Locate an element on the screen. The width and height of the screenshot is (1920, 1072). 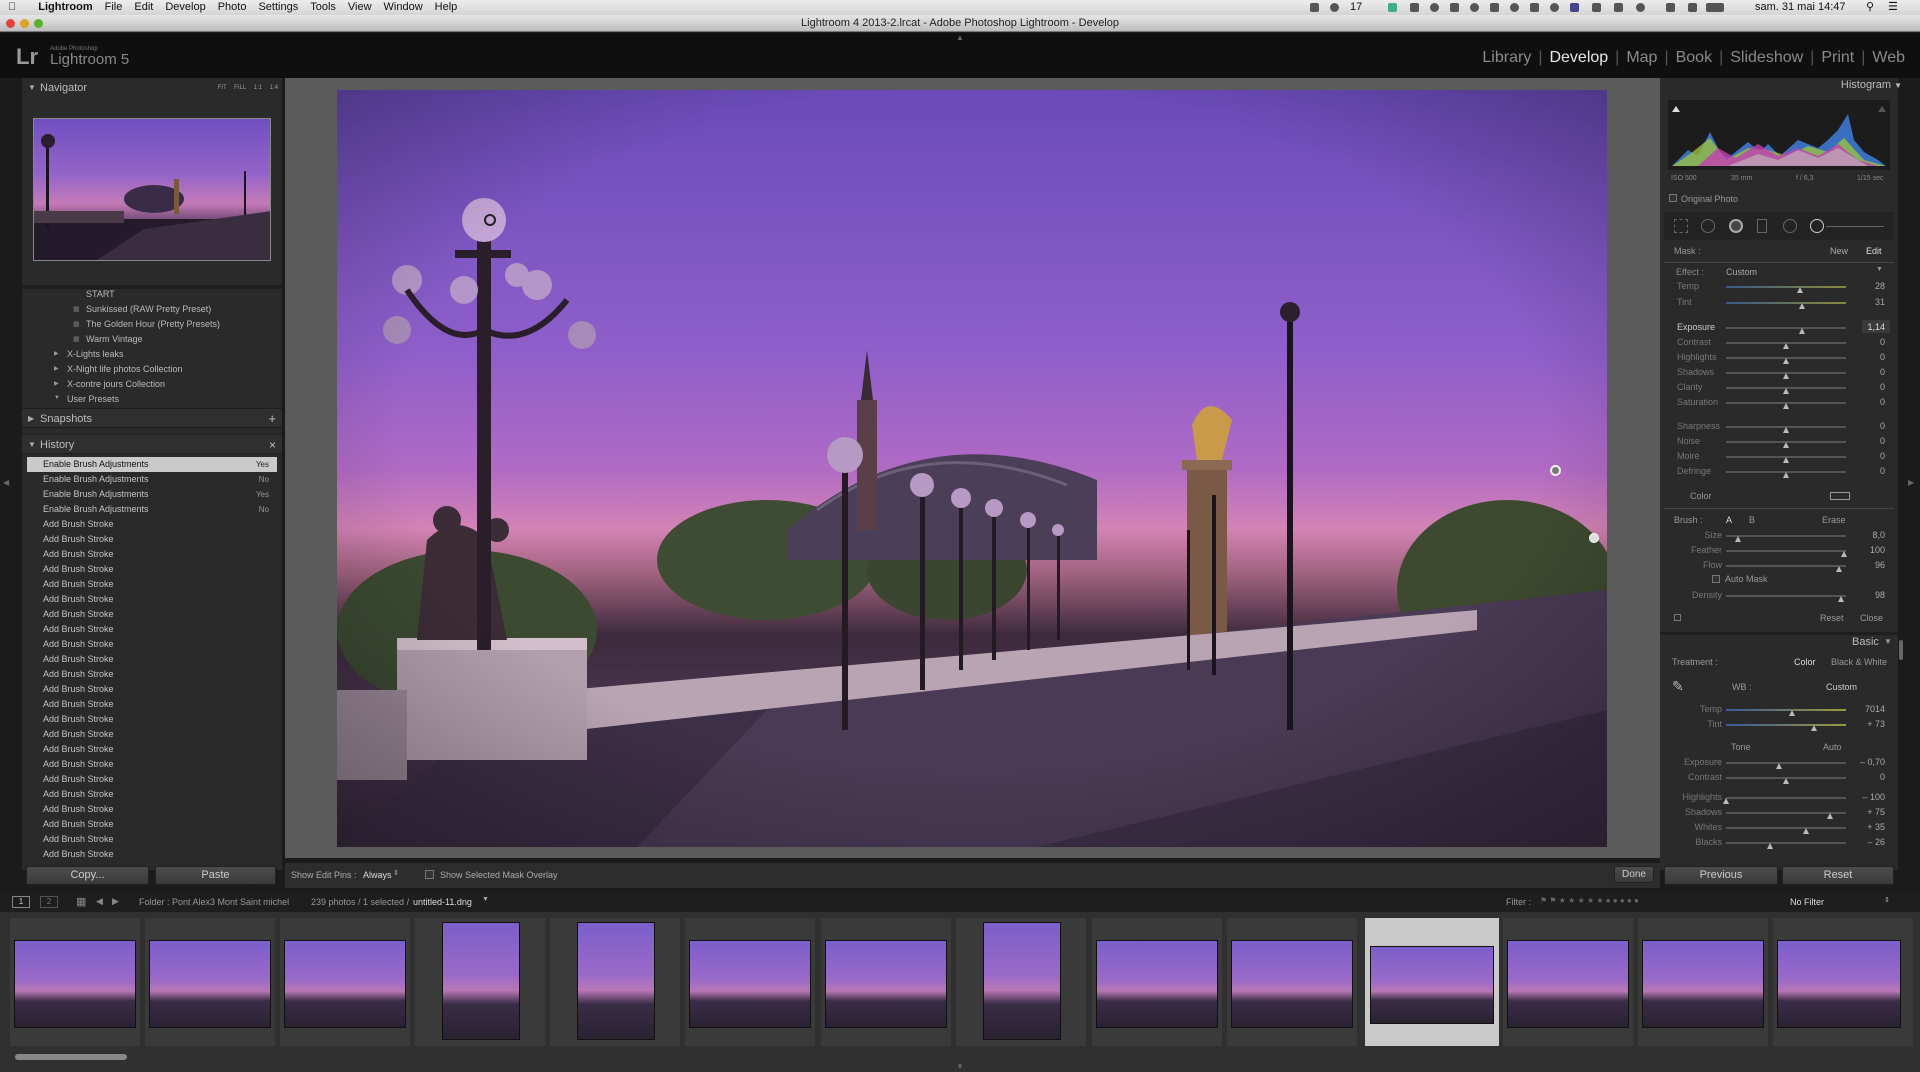
slider-value: 7014 is located at coordinates (1865, 709).